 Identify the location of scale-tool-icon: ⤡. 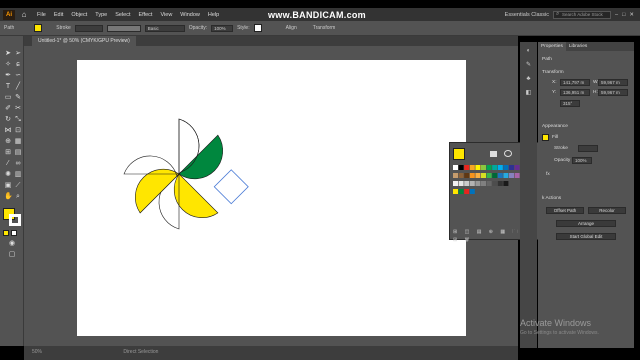
(18, 120).